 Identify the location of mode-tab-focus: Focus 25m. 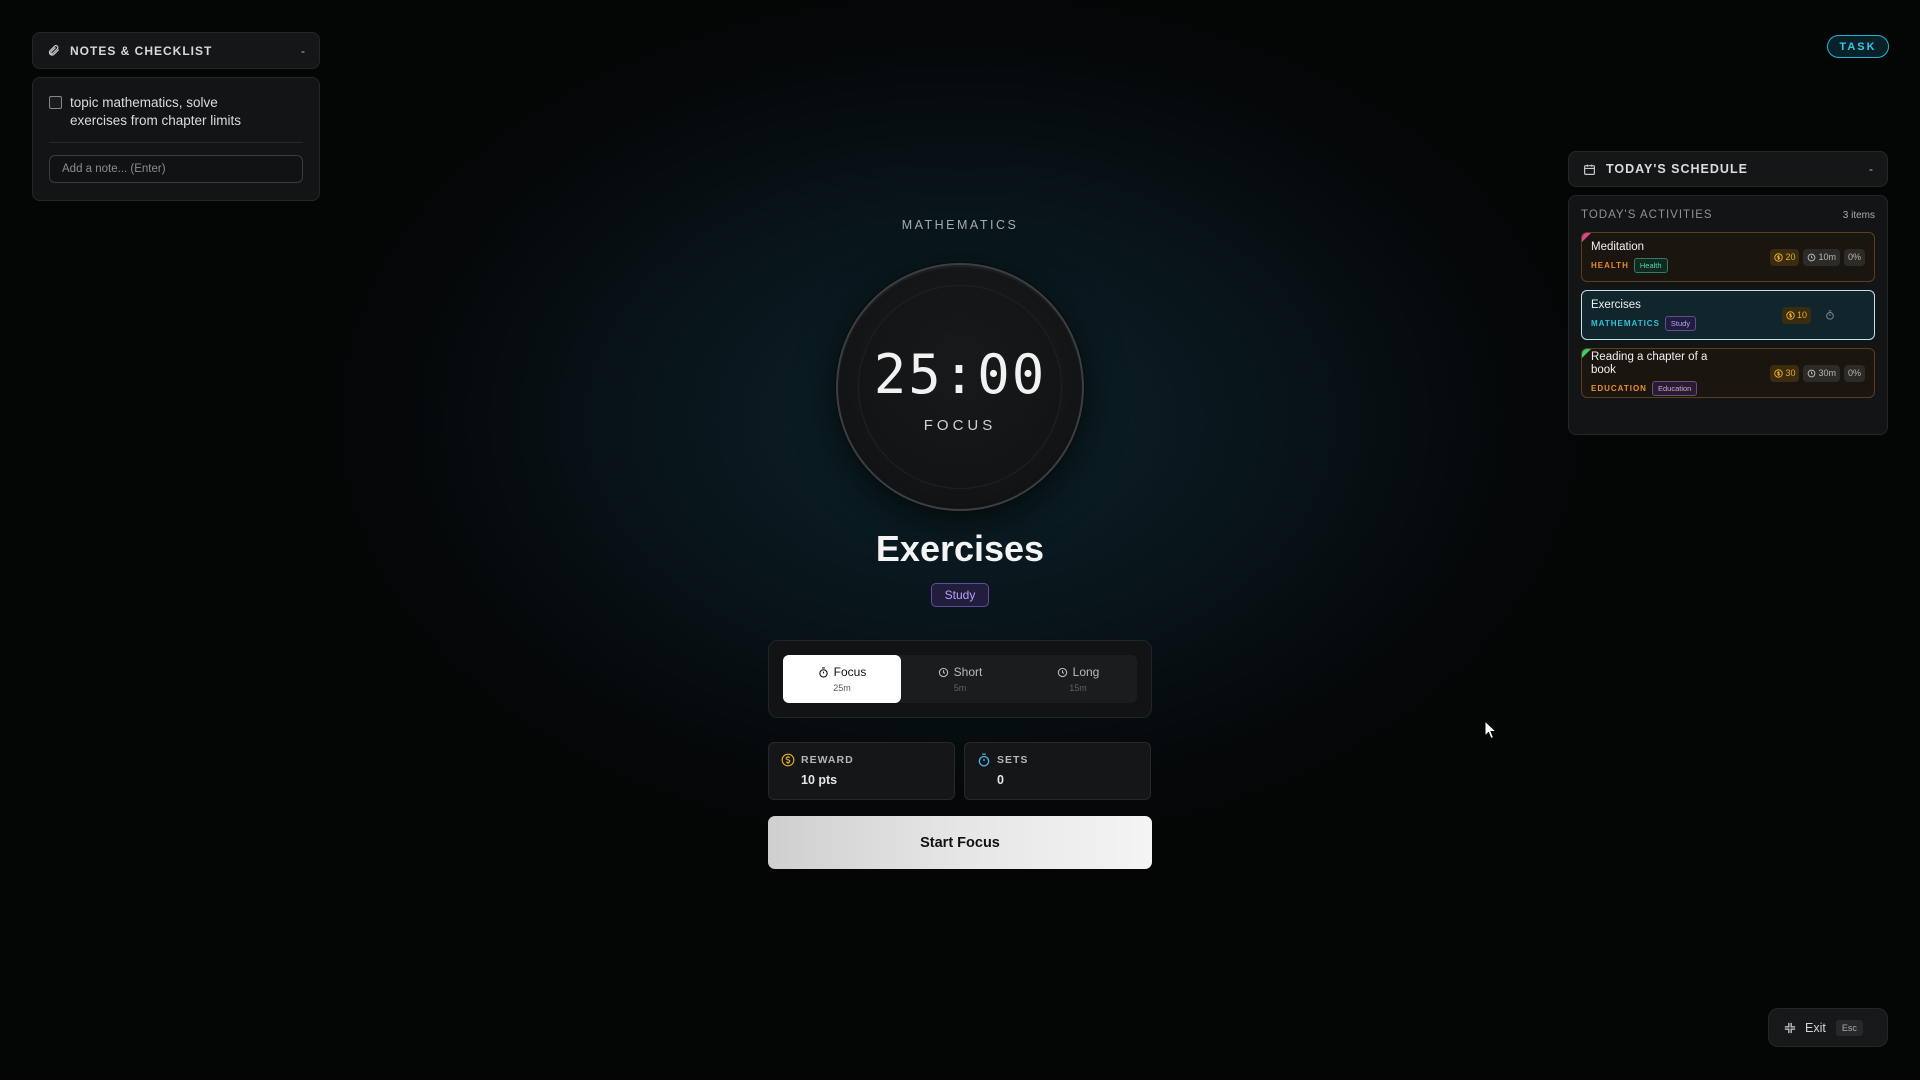
(842, 679).